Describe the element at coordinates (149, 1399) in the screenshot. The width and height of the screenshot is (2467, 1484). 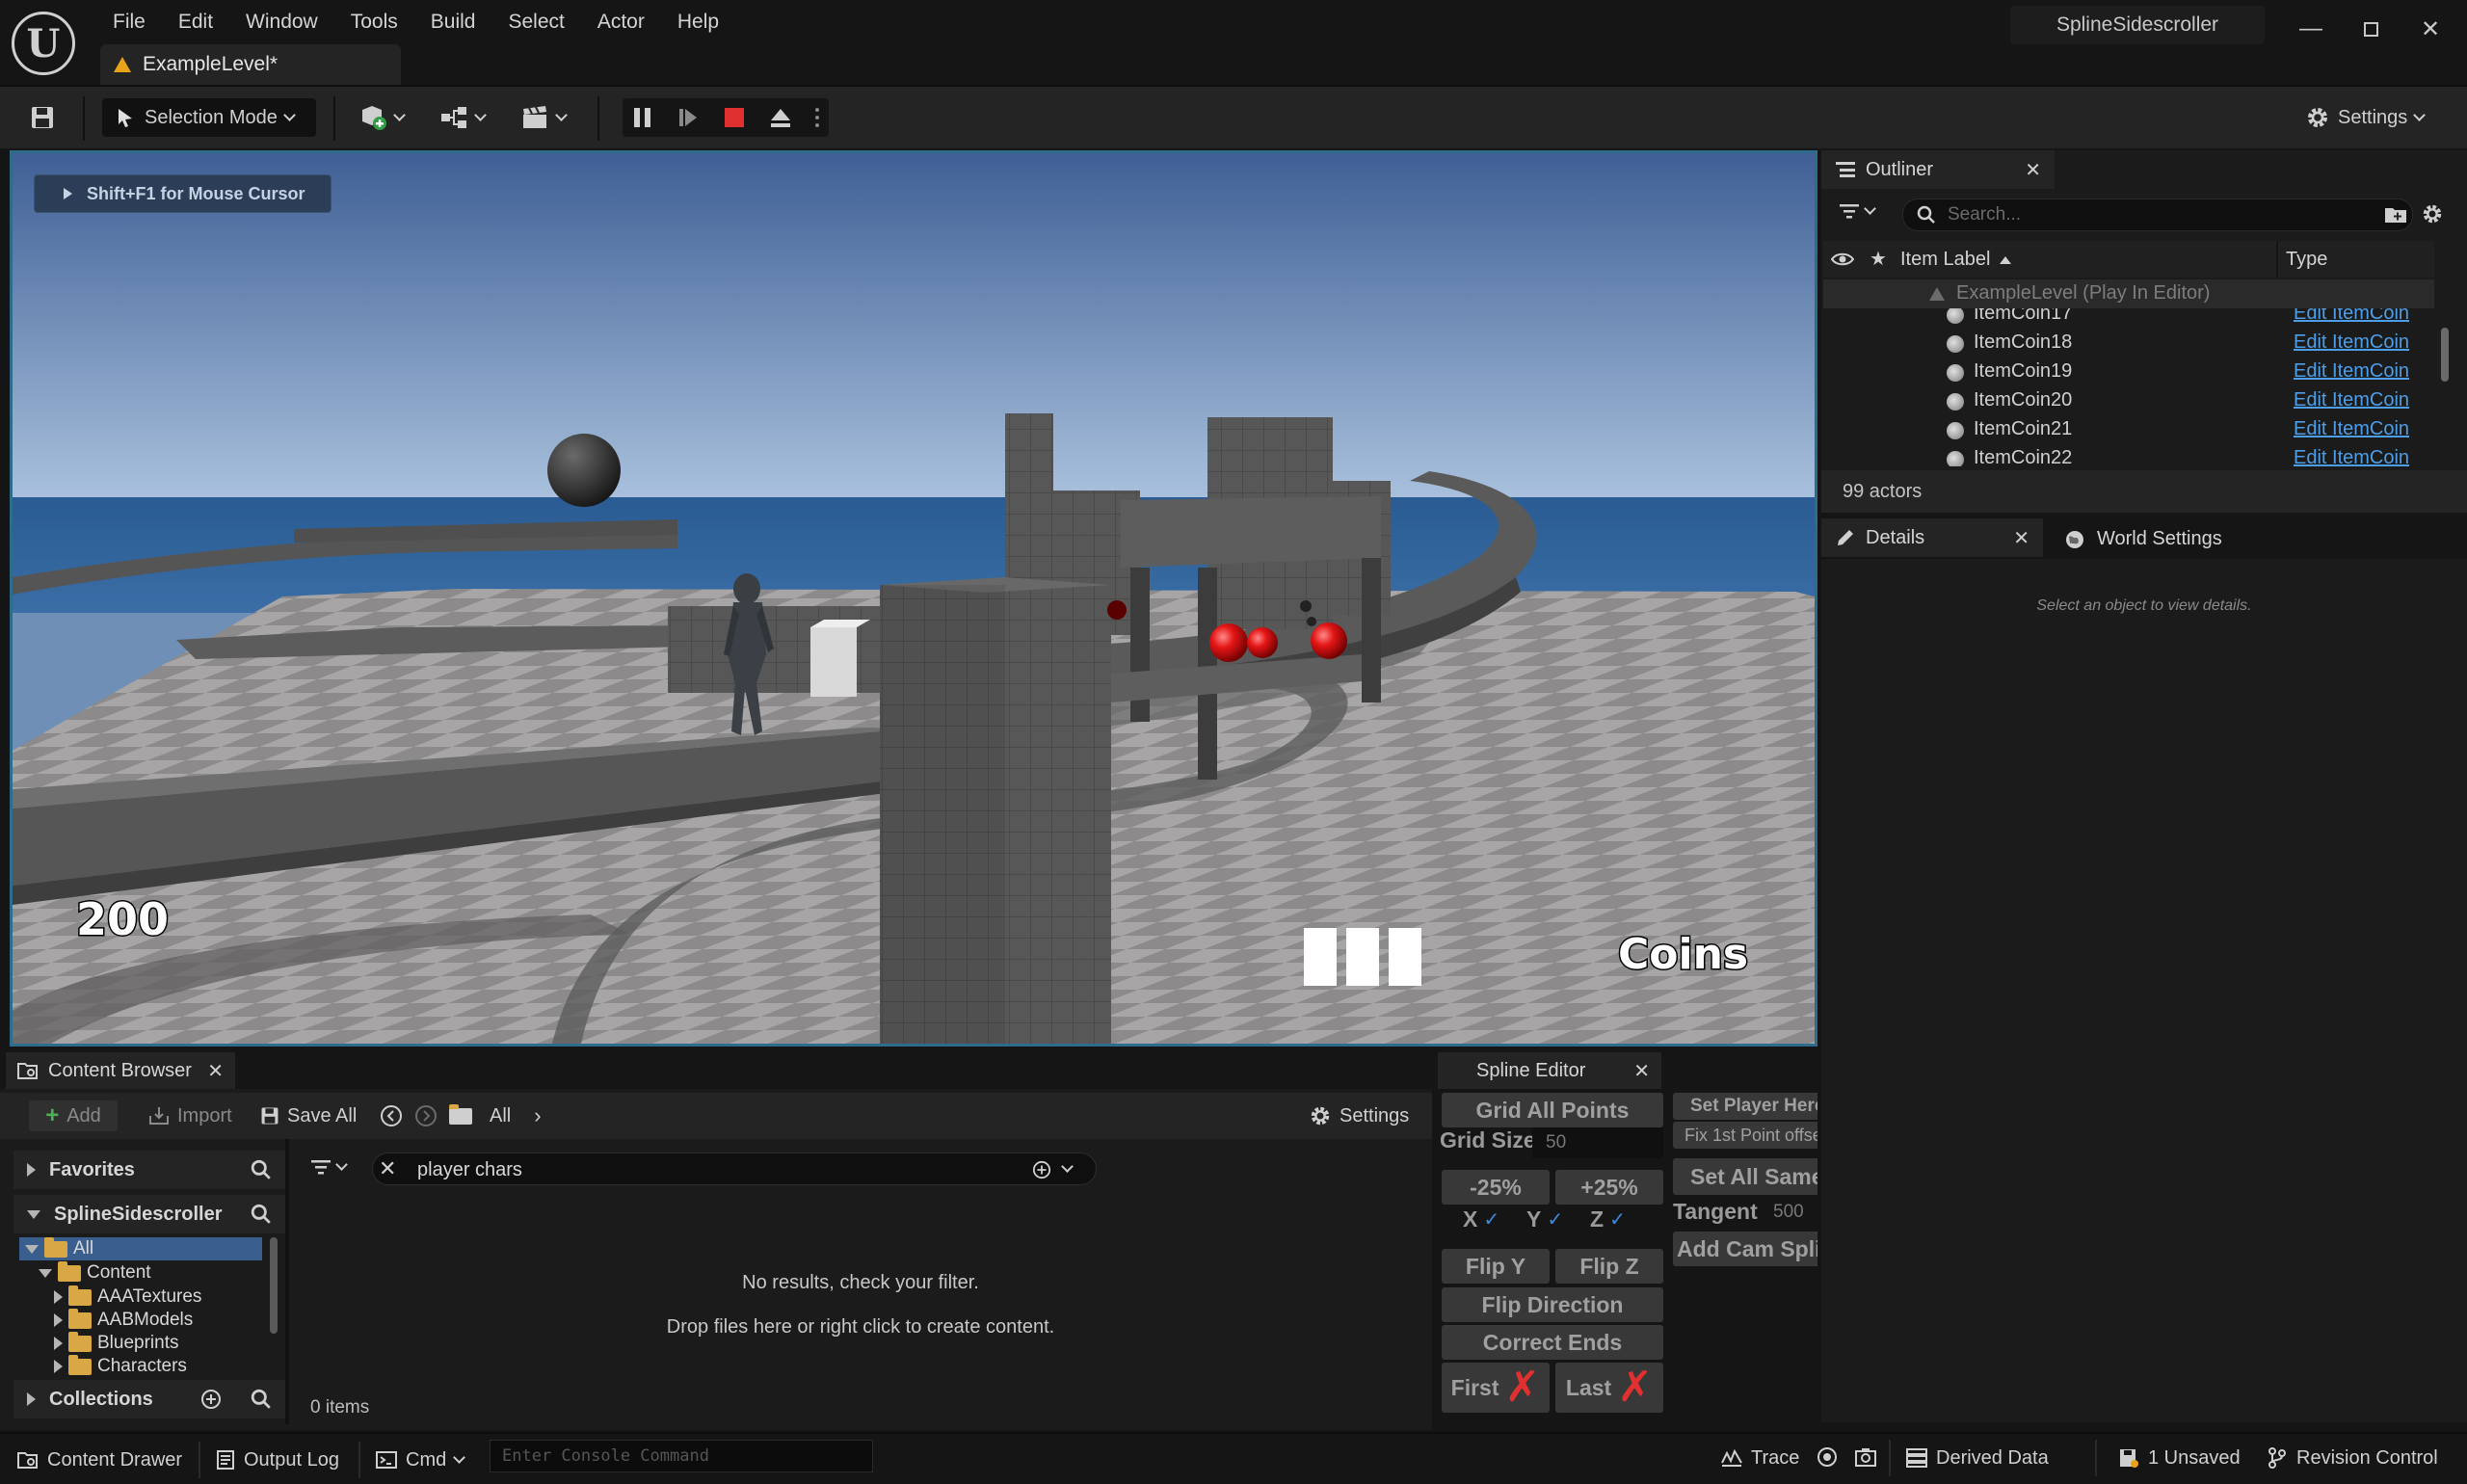
I see `collections-section: Collections` at that location.